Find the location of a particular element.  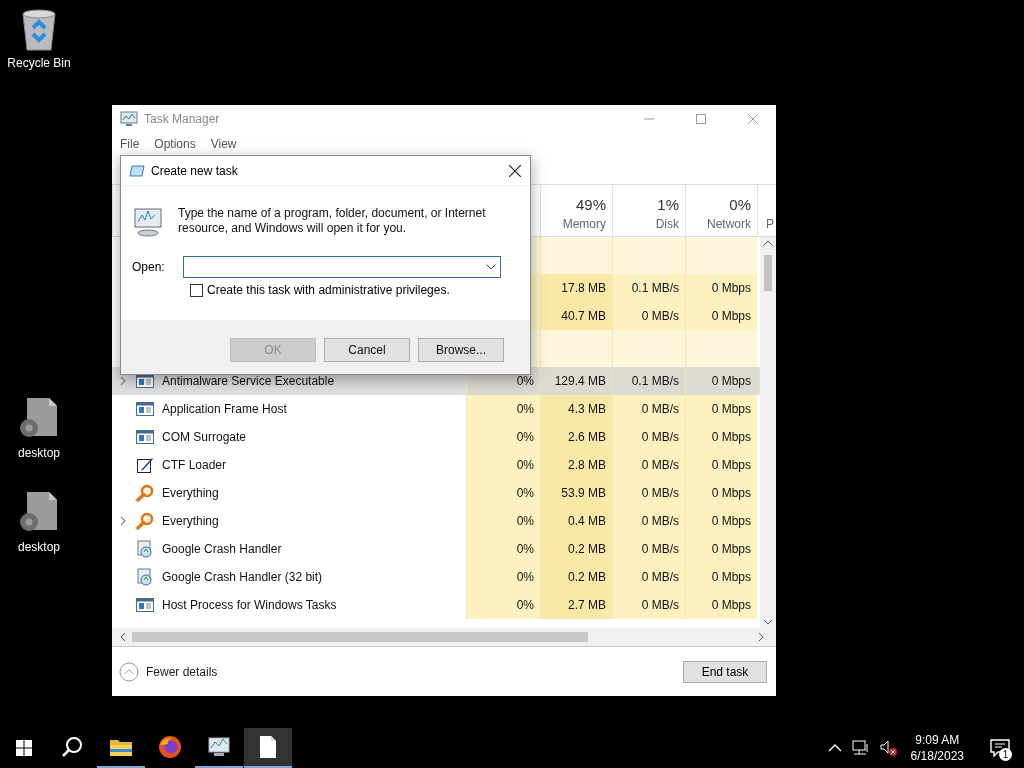

document-icon is located at coordinates (268, 747).